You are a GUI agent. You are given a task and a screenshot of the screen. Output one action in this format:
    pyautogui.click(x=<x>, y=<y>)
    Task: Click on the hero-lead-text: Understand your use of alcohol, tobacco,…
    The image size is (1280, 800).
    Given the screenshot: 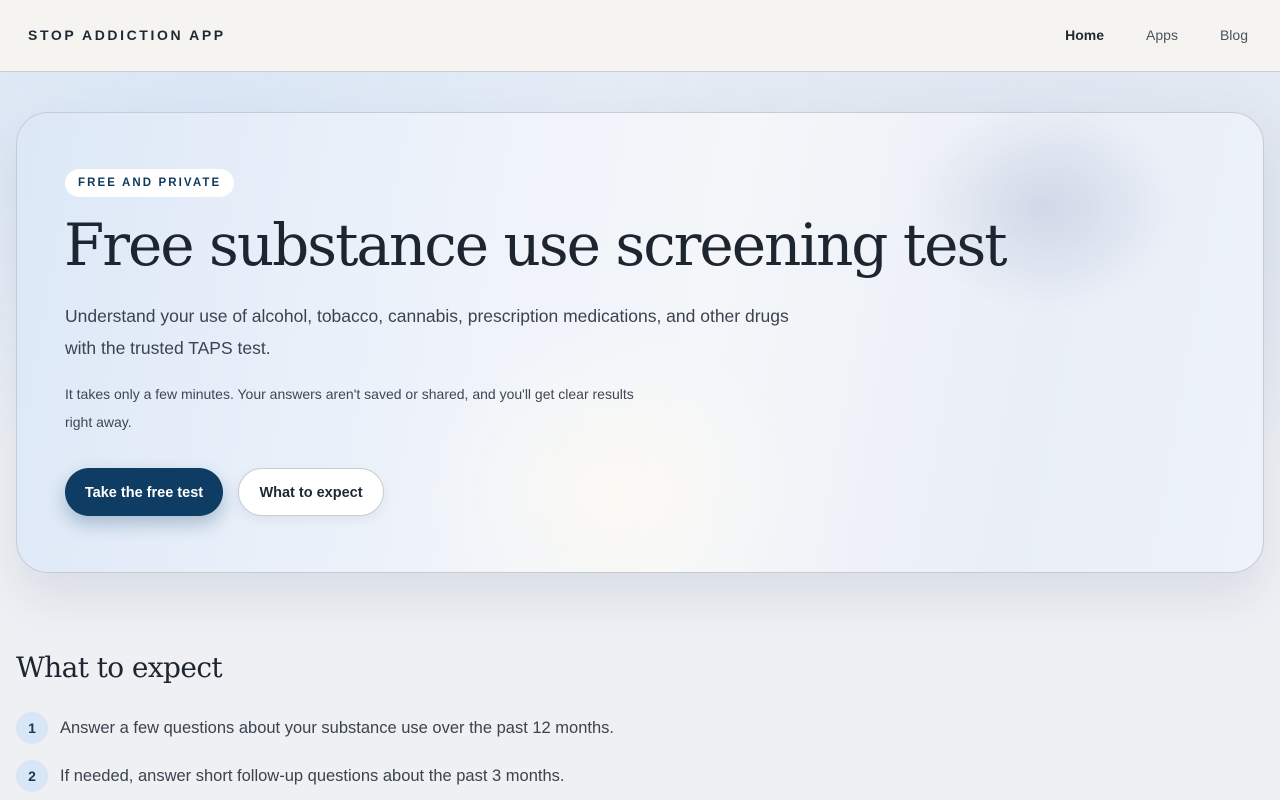 What is the action you would take?
    pyautogui.click(x=427, y=332)
    